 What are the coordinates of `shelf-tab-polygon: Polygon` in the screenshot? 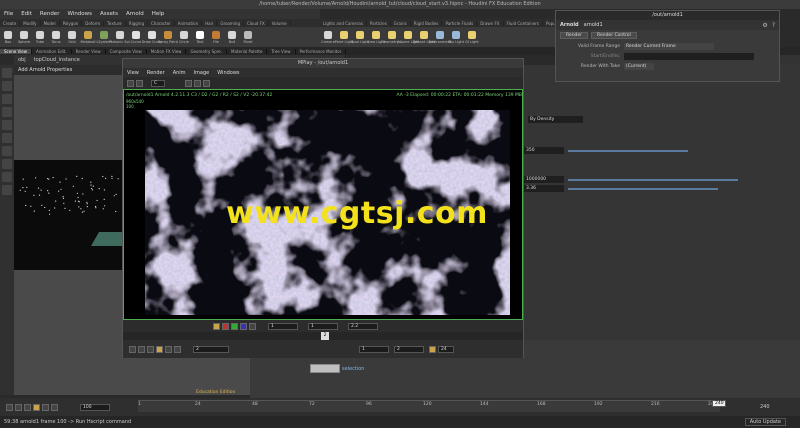 It's located at (71, 23).